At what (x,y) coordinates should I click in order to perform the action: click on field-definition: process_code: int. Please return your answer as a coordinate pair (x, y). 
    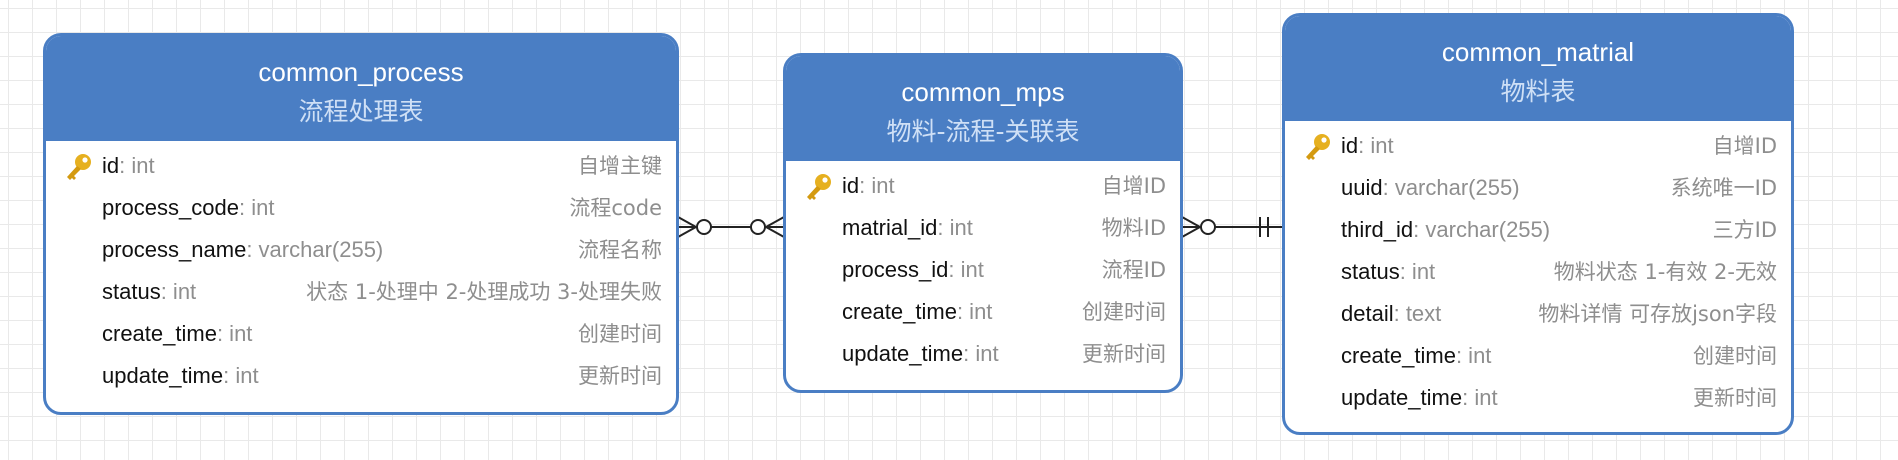
    Looking at the image, I should click on (188, 208).